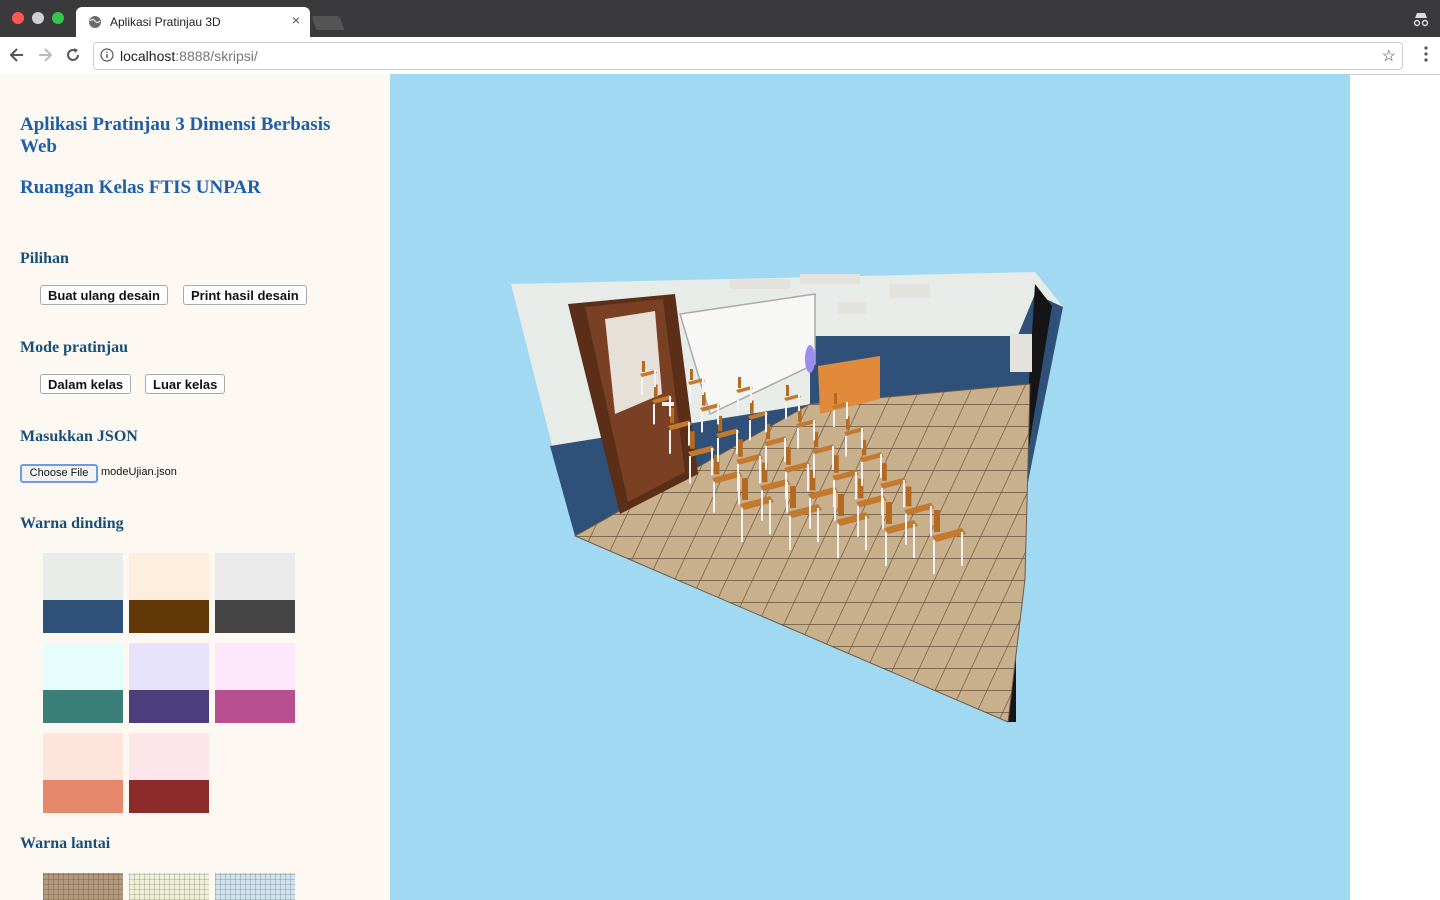 The width and height of the screenshot is (1440, 900). Describe the element at coordinates (74, 347) in the screenshot. I see `preview-mode-heading: Mode pratinjau` at that location.